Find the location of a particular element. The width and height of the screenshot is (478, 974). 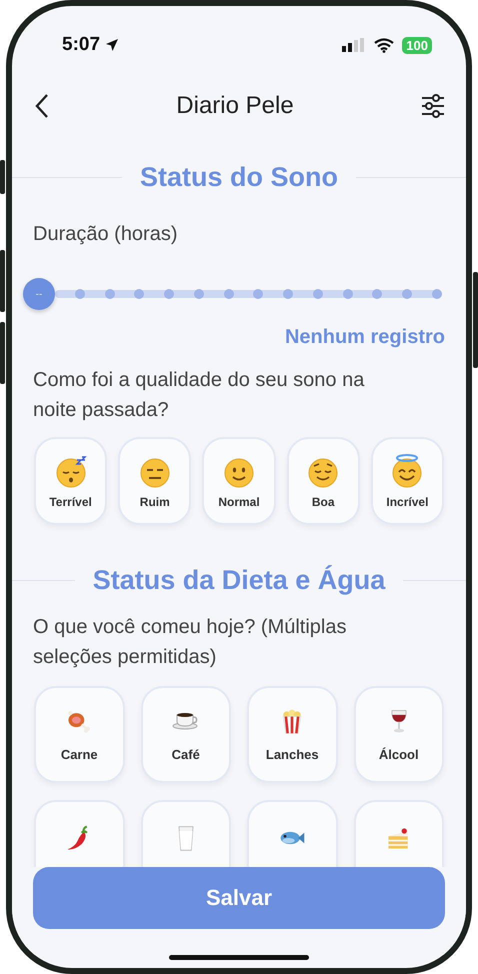

food-option: Álcool is located at coordinates (399, 734).